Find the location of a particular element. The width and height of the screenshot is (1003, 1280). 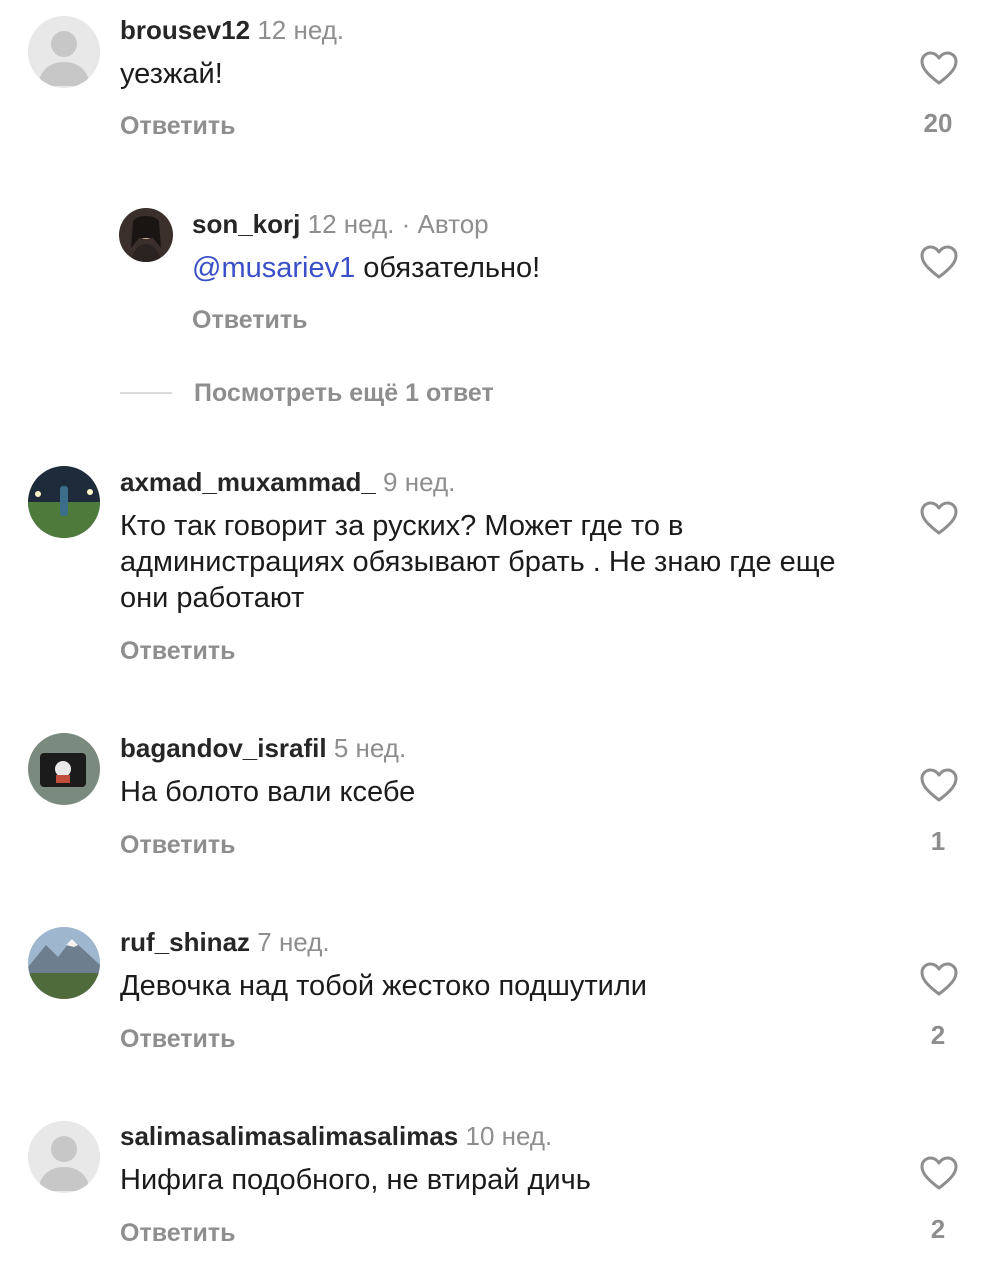

comment-meta: axmad_muxammad_ 9 нед. is located at coordinates (287, 482).